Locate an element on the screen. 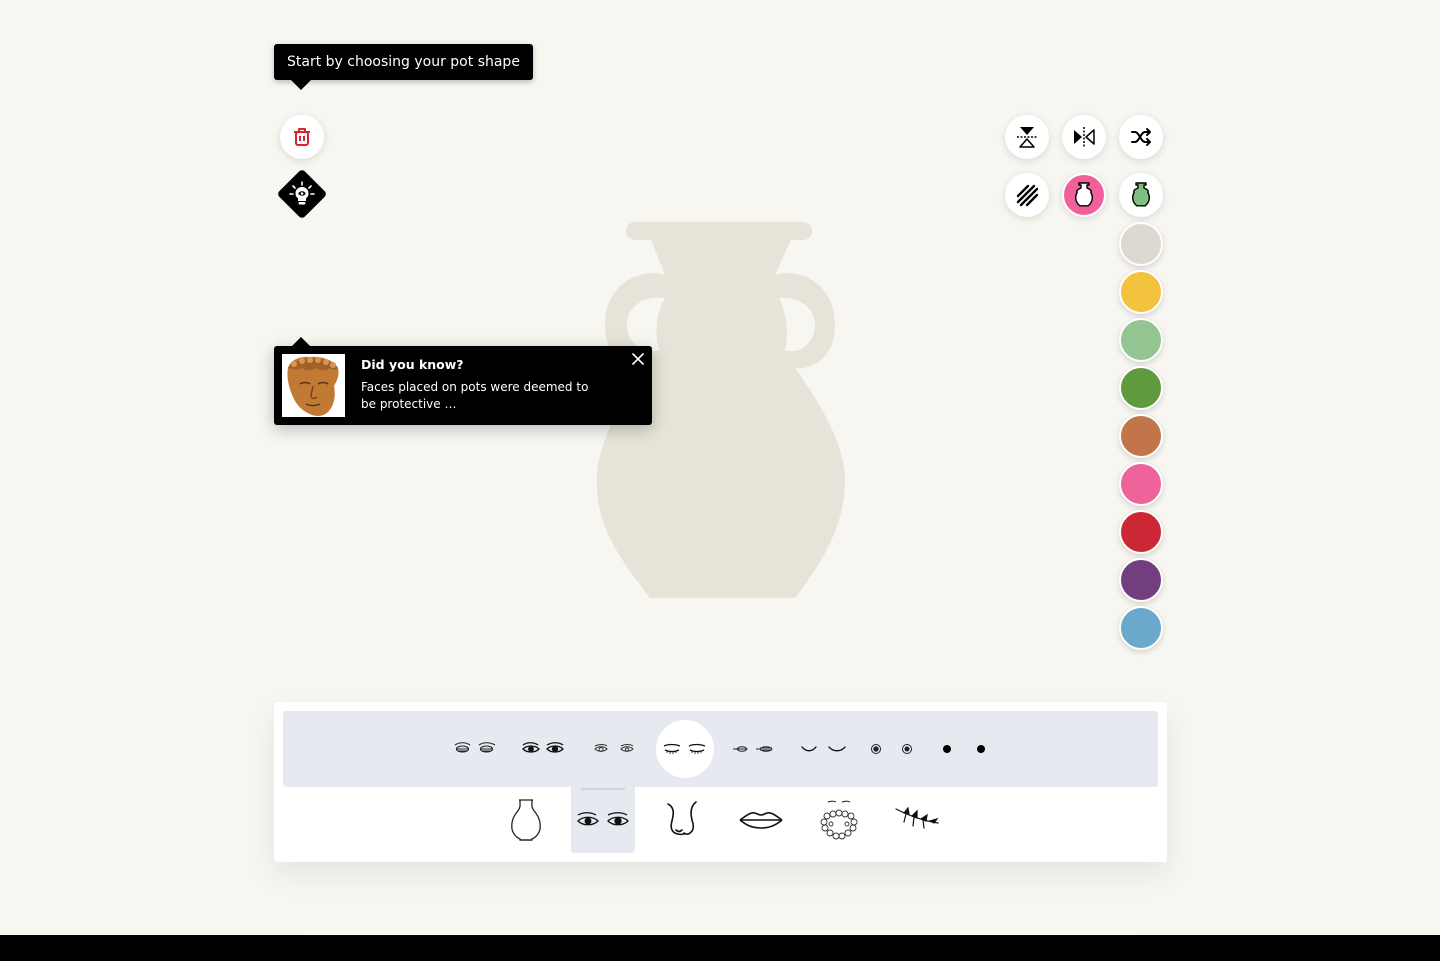 This screenshot has width=1440, height=961. beard-icon is located at coordinates (839, 820).